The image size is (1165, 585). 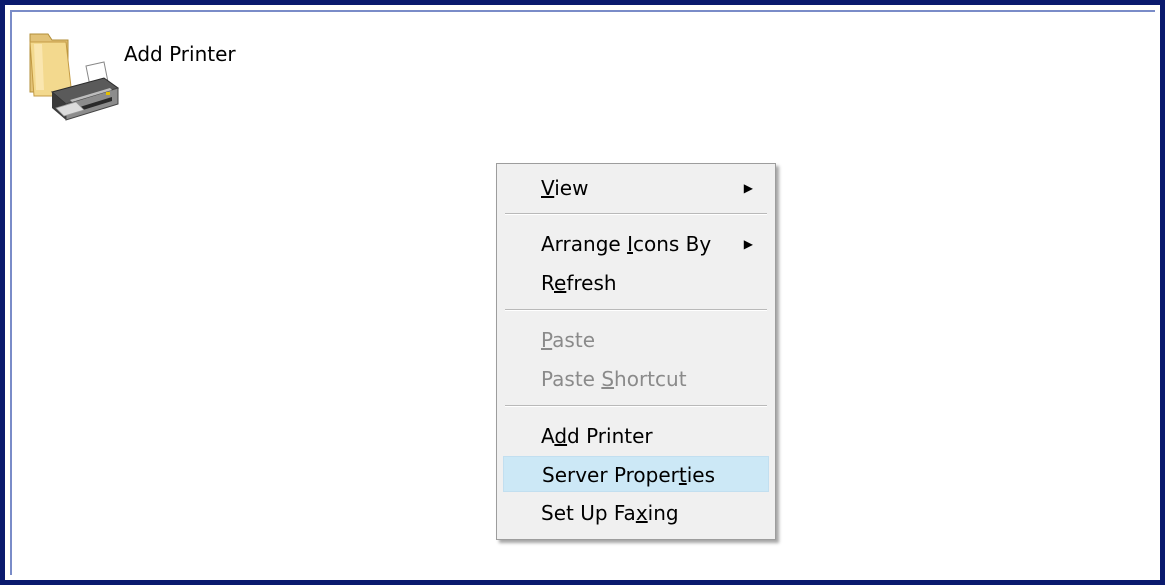 I want to click on add-printer-shortcut: Add Printer, so click(x=129, y=80).